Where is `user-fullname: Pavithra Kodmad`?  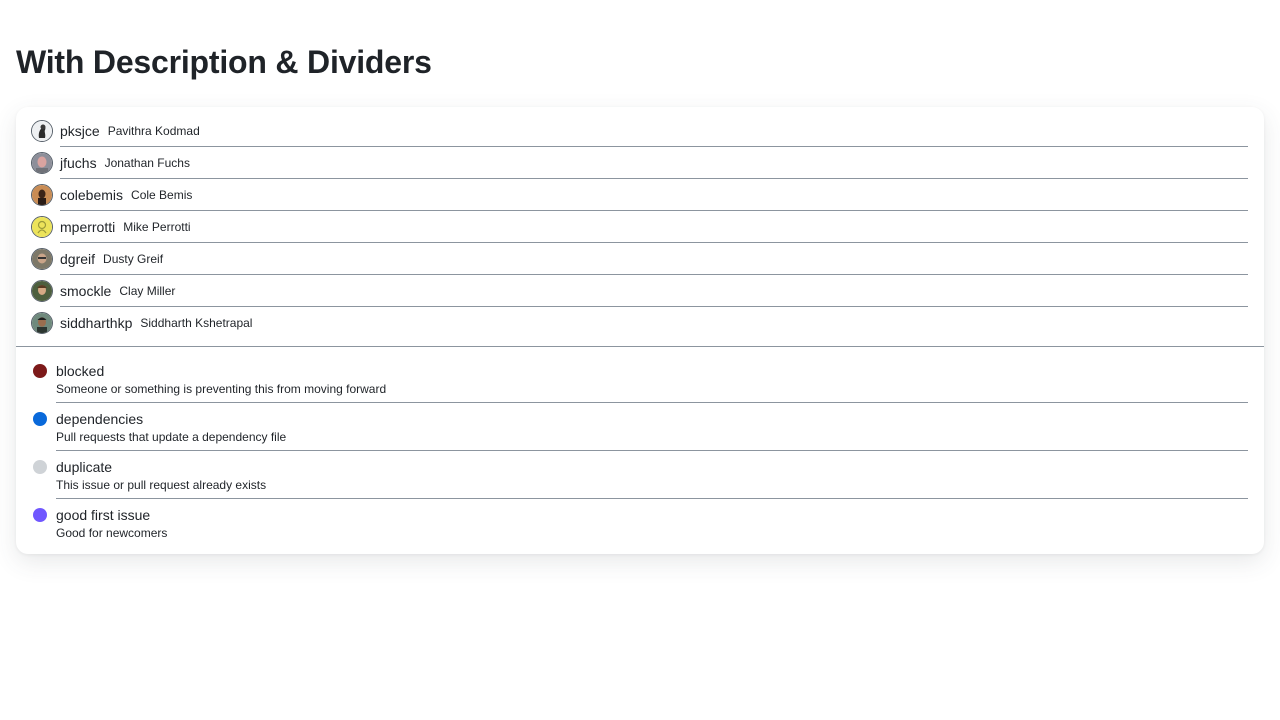 user-fullname: Pavithra Kodmad is located at coordinates (153, 130).